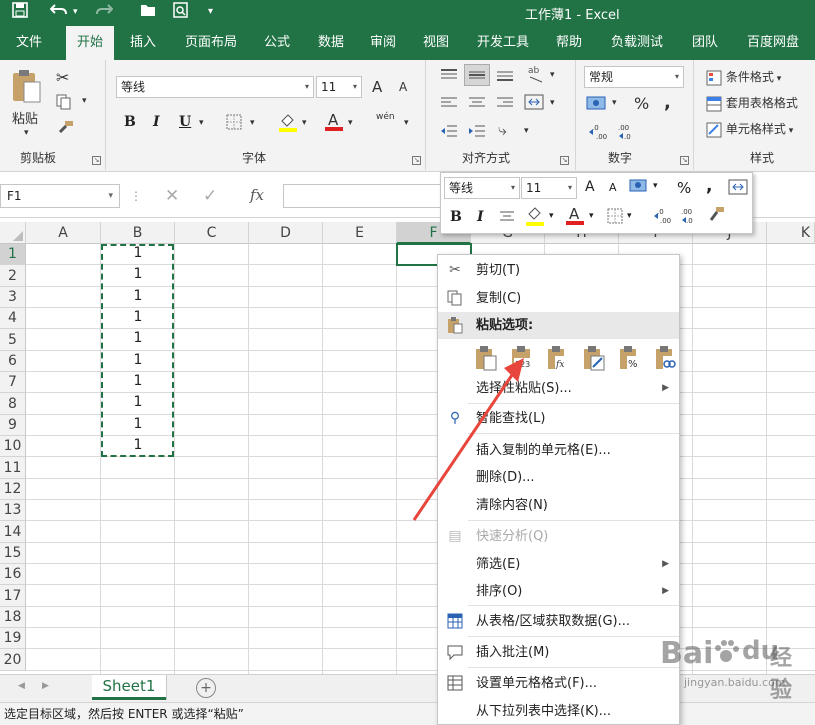 The height and width of the screenshot is (725, 815). What do you see at coordinates (505, 76) in the screenshot?
I see `align-bottom-icon` at bounding box center [505, 76].